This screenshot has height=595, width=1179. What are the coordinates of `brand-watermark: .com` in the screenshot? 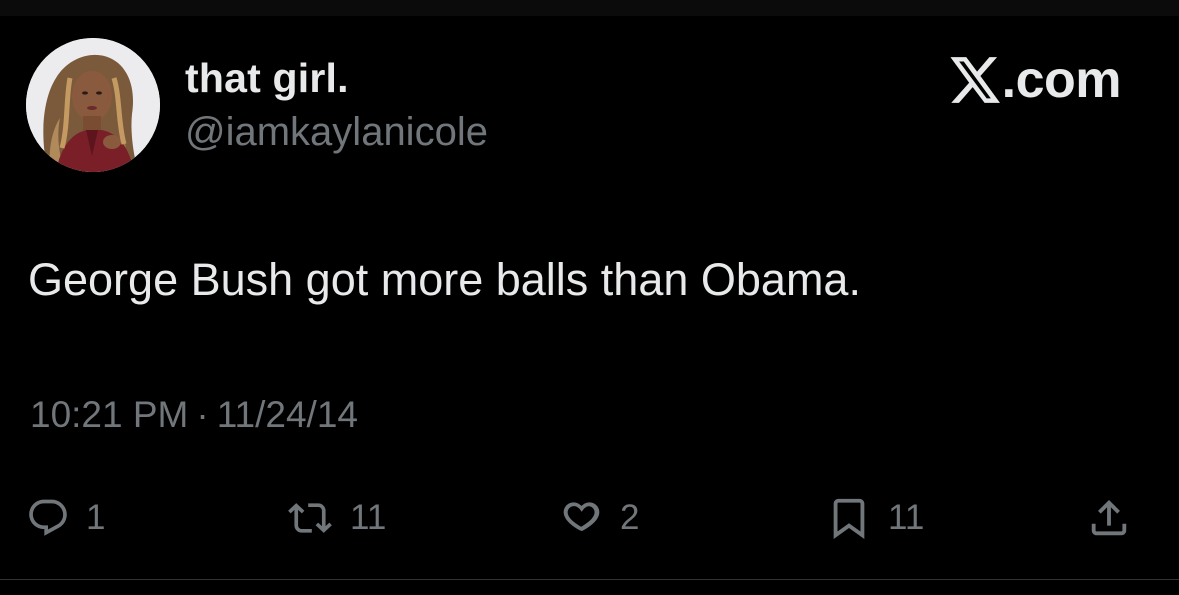 It's located at (1036, 80).